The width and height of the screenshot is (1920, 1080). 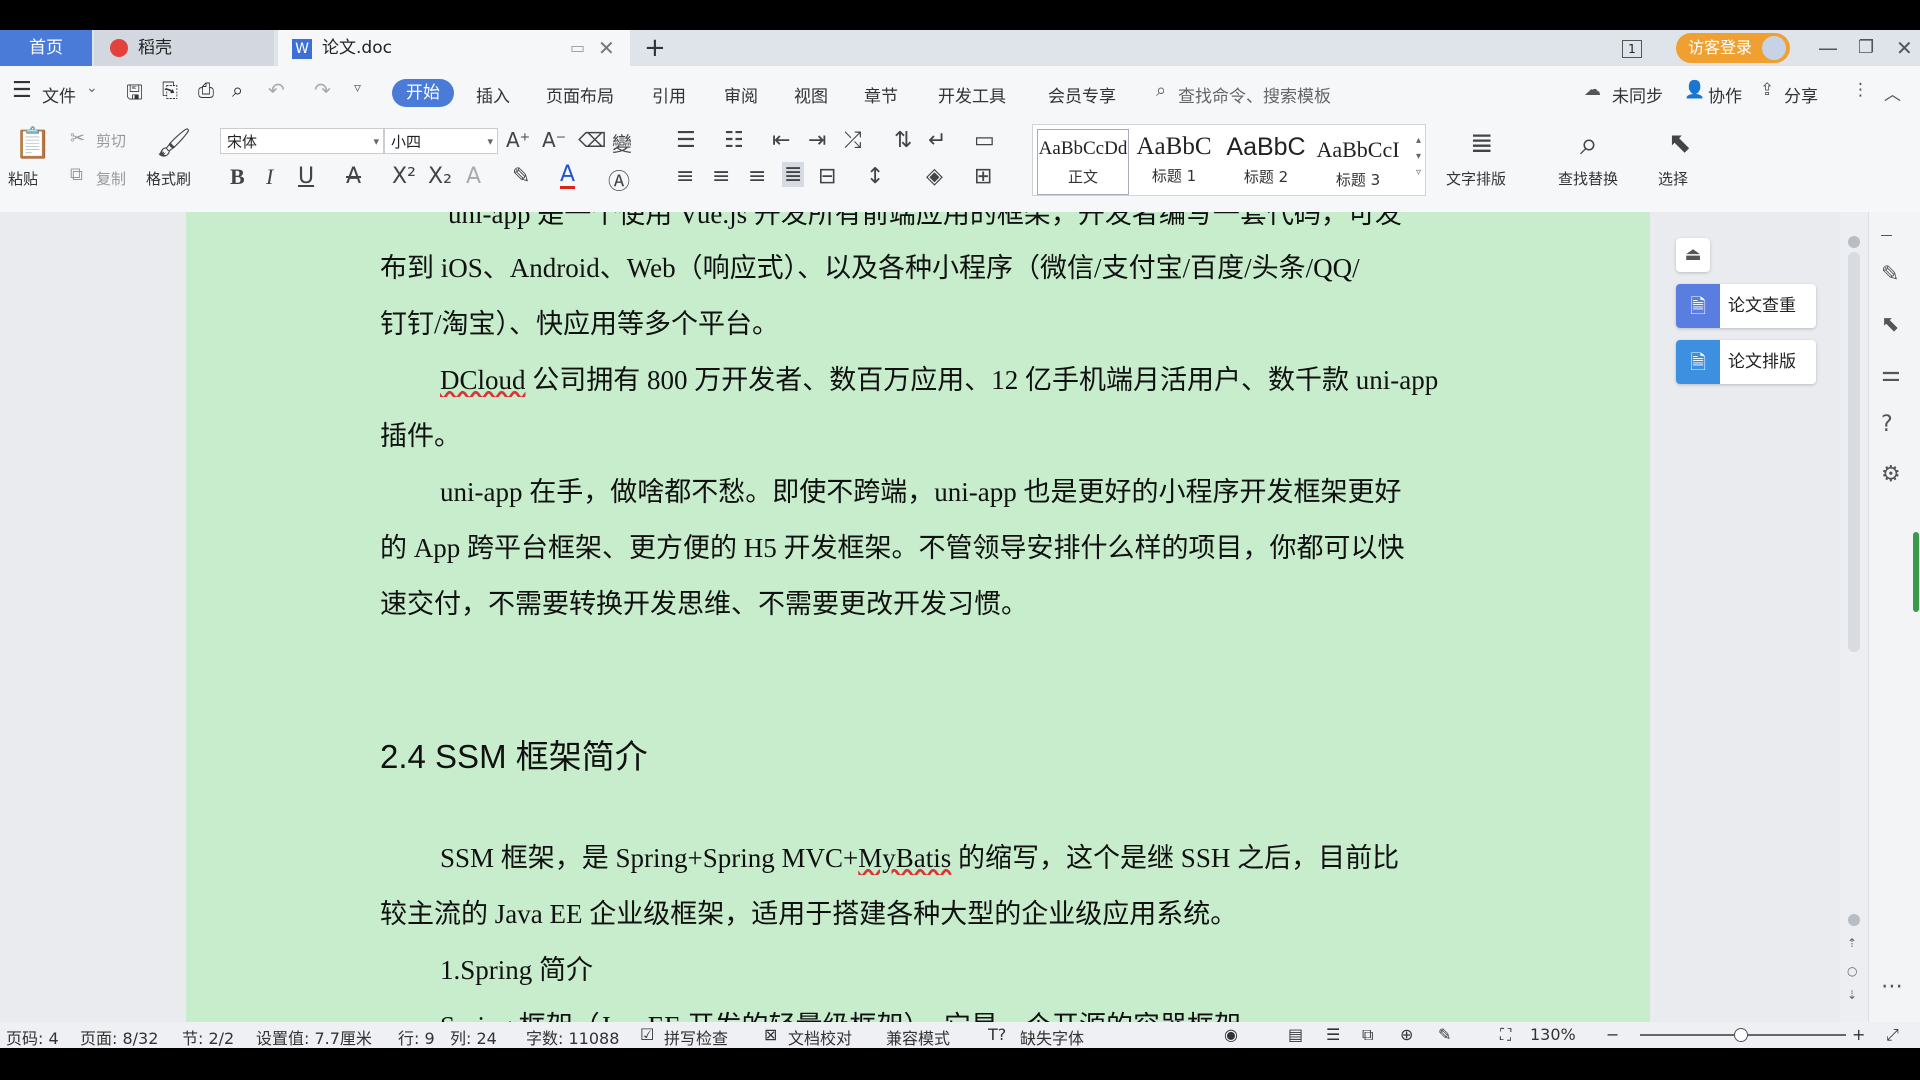 I want to click on thesis-check-button: 🗎 论文查重, so click(x=1746, y=306).